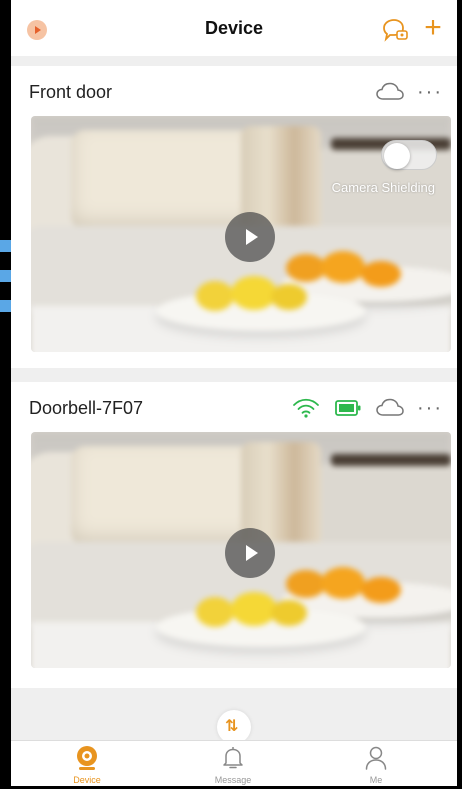 The height and width of the screenshot is (789, 462). I want to click on device-name: Doorbell-7F07, so click(86, 408).